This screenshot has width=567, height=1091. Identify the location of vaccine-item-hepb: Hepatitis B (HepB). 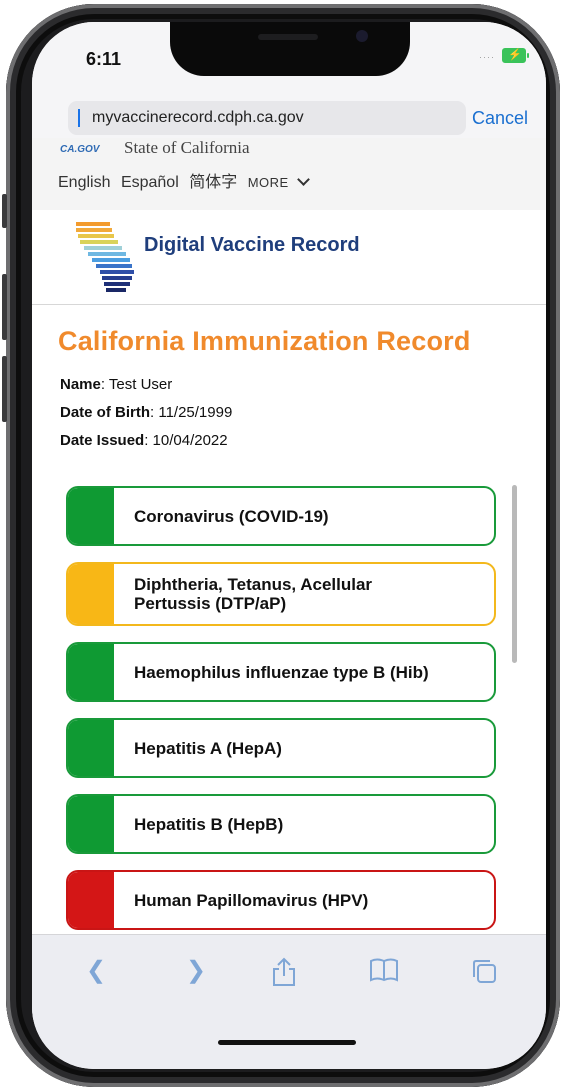
(281, 824).